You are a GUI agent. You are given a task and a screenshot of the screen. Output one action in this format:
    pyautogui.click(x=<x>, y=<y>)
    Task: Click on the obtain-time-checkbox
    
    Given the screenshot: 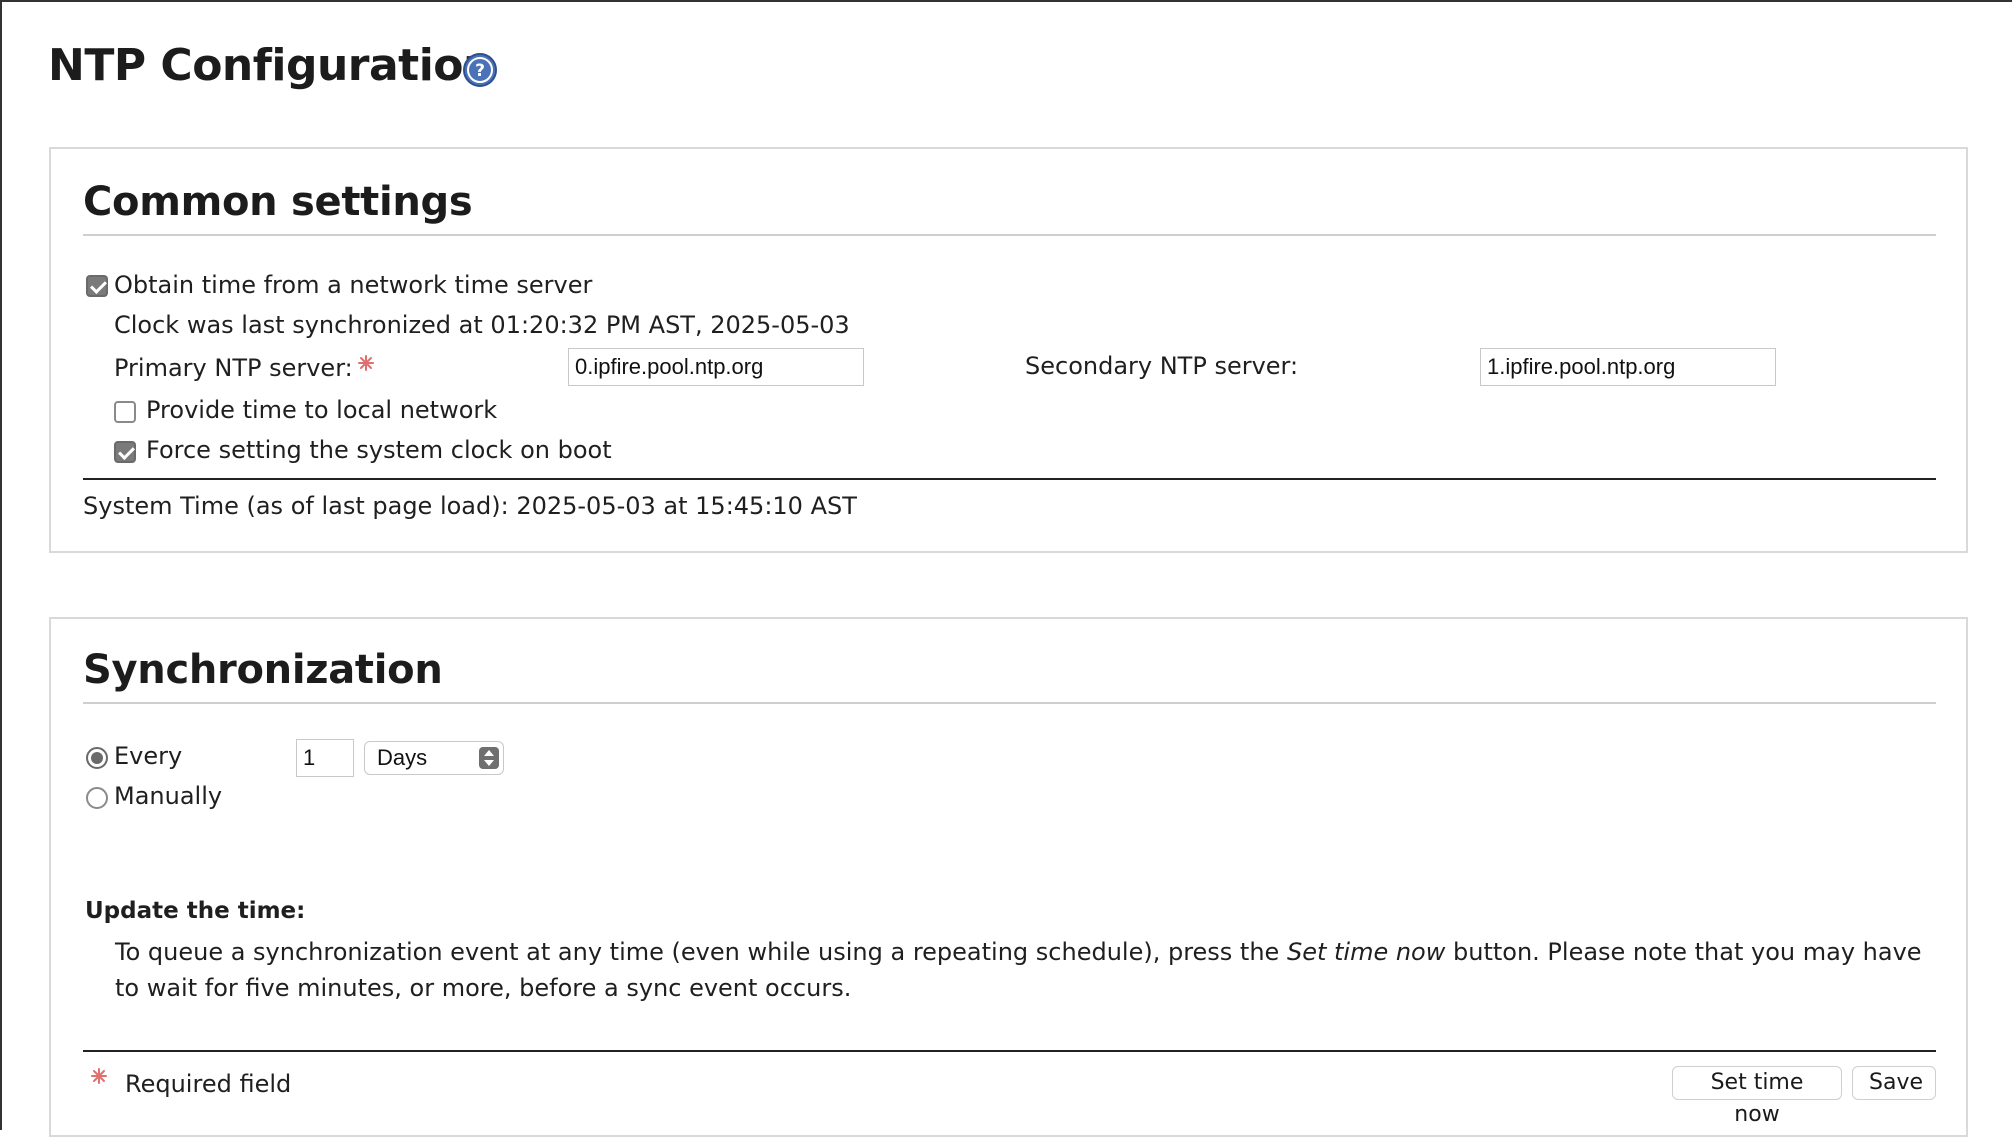 What is the action you would take?
    pyautogui.click(x=97, y=286)
    